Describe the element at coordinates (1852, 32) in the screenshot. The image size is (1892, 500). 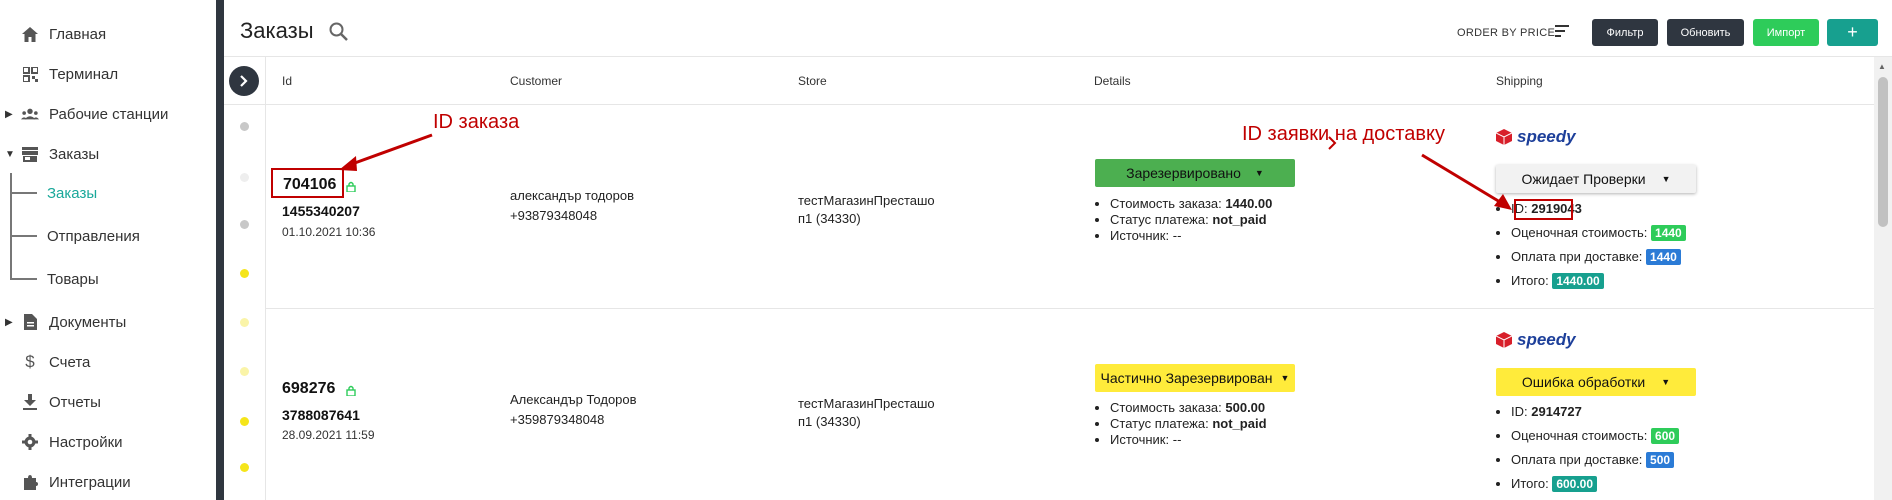
I see `add-button: +` at that location.